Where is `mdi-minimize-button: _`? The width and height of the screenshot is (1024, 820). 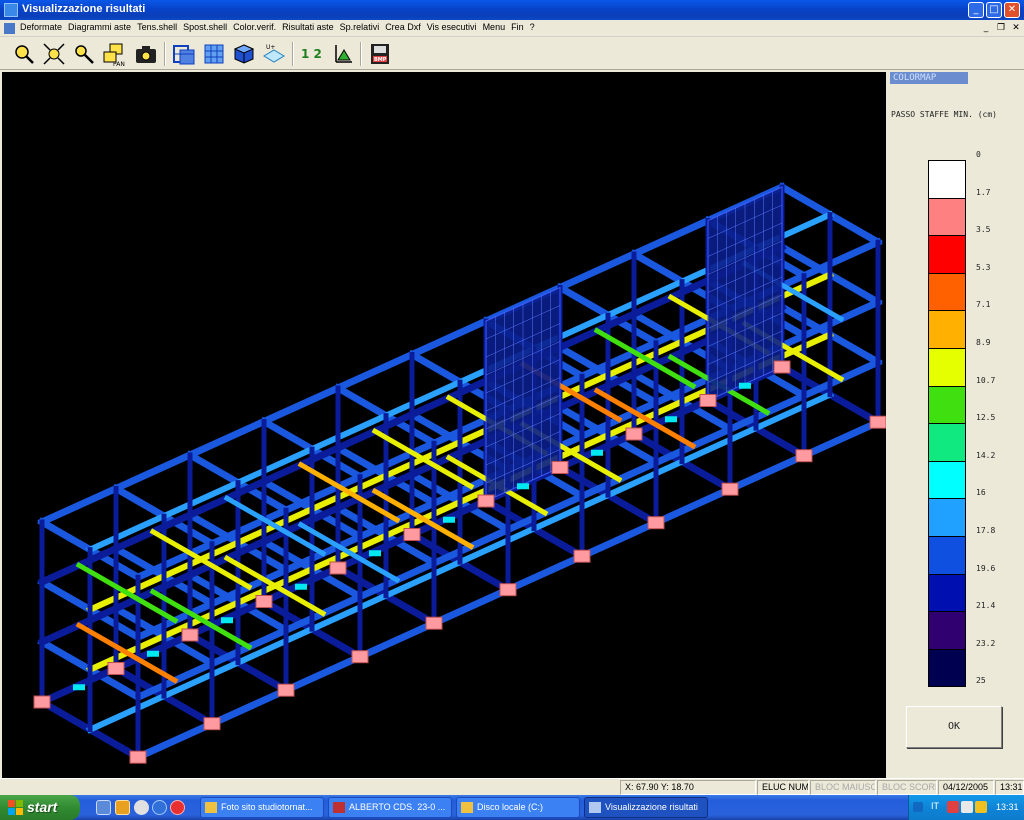 mdi-minimize-button: _ is located at coordinates (986, 28).